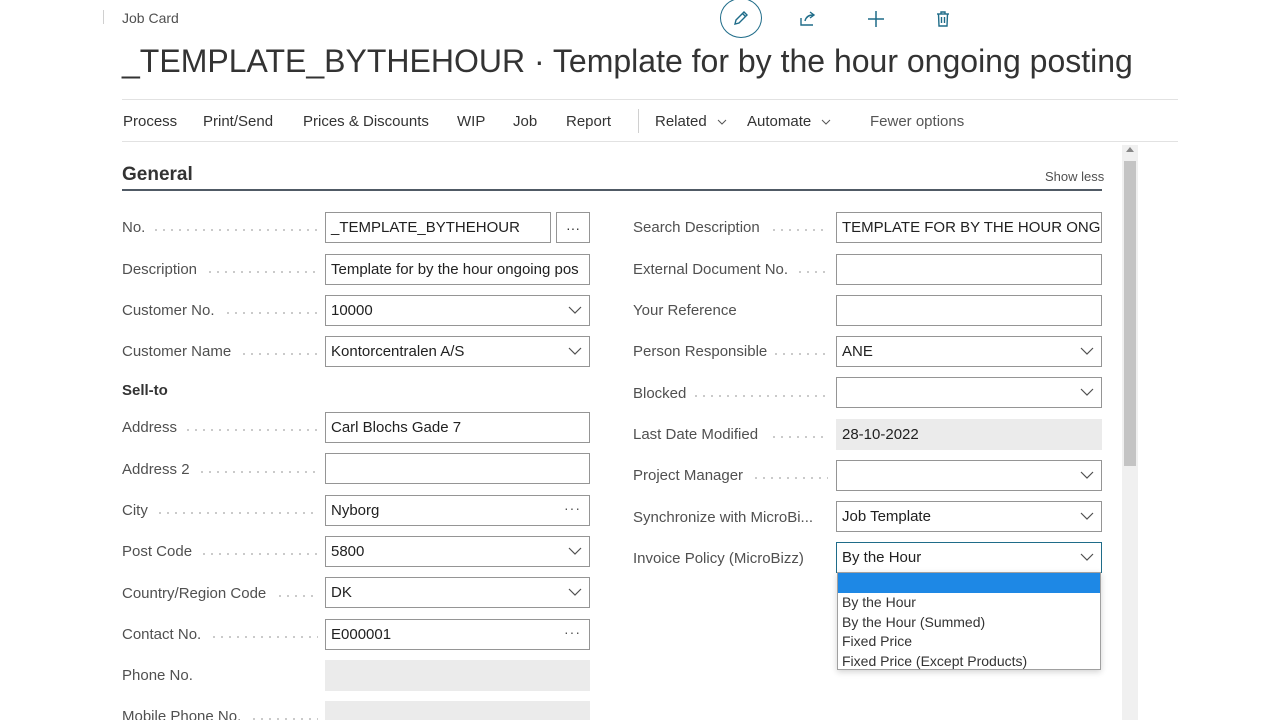 The width and height of the screenshot is (1280, 720). I want to click on customer-name-value: Kontorcentralen A/S, so click(398, 351).